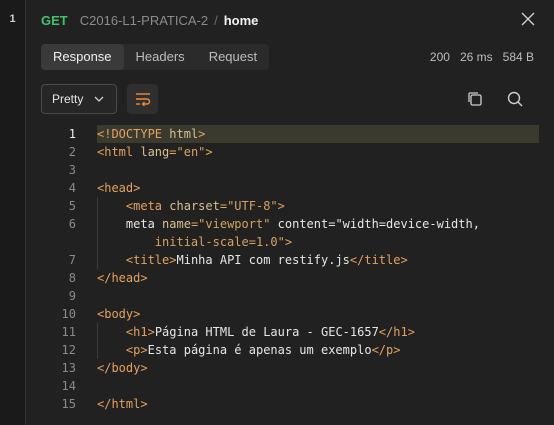 The height and width of the screenshot is (425, 554). I want to click on line-number: 9, so click(72, 296).